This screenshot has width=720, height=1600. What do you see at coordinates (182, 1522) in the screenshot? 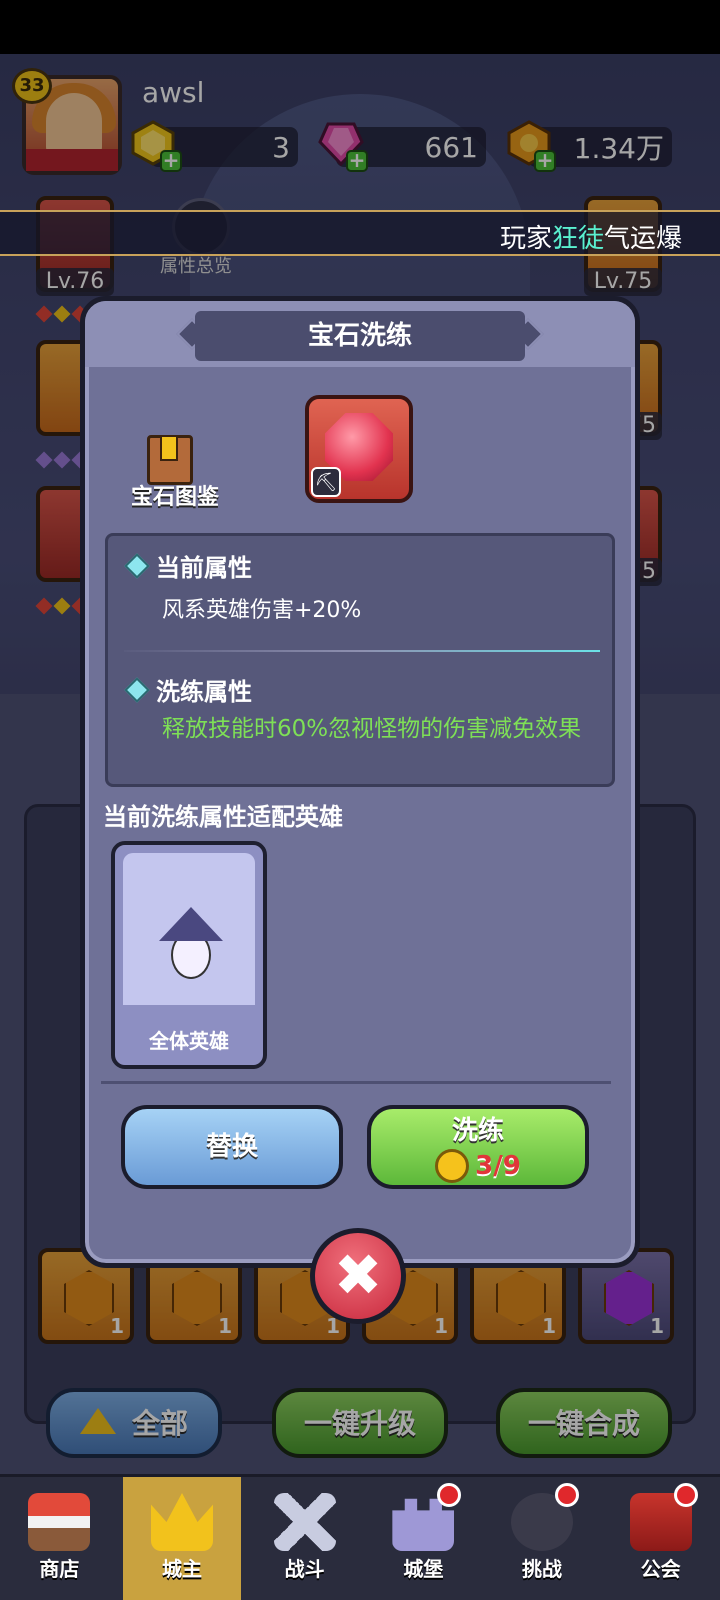
I see `crown-icon` at bounding box center [182, 1522].